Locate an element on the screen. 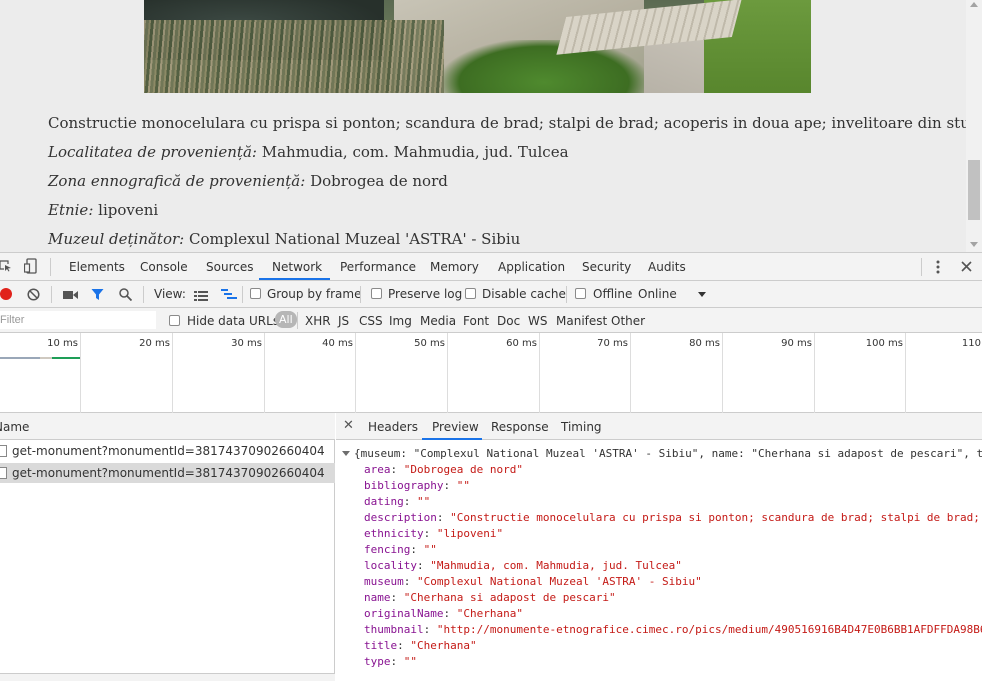 The image size is (982, 681). close-detail-icon: ✕ is located at coordinates (348, 425).